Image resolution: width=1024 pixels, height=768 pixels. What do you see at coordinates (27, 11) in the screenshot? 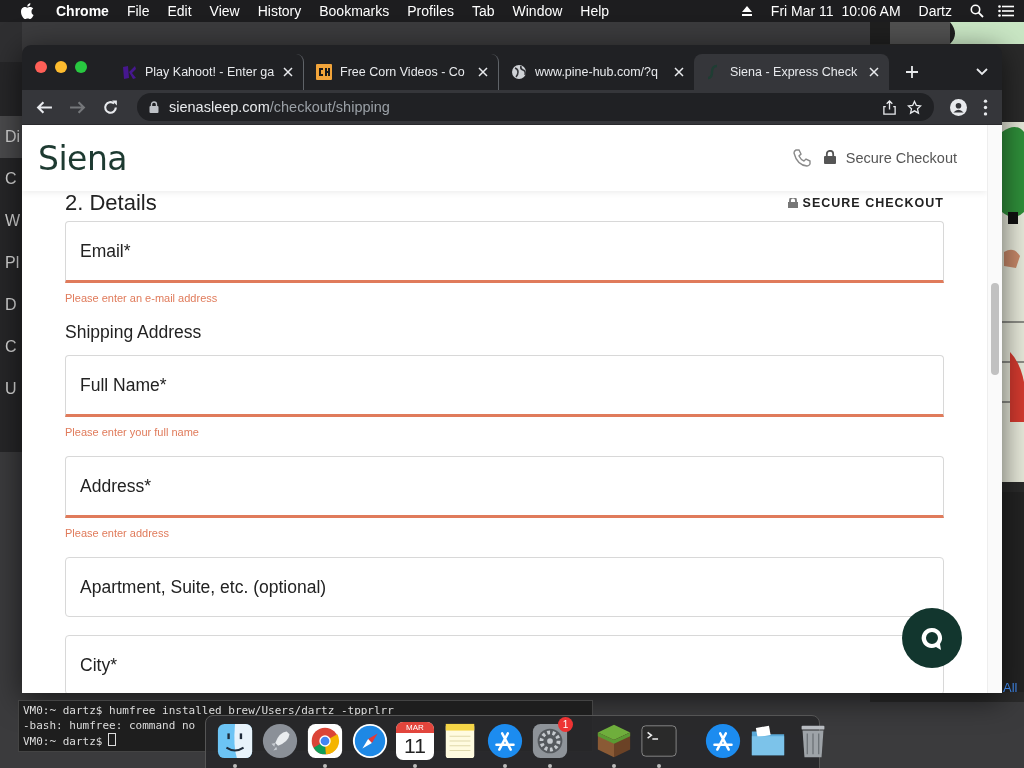
I see `apple-icon` at bounding box center [27, 11].